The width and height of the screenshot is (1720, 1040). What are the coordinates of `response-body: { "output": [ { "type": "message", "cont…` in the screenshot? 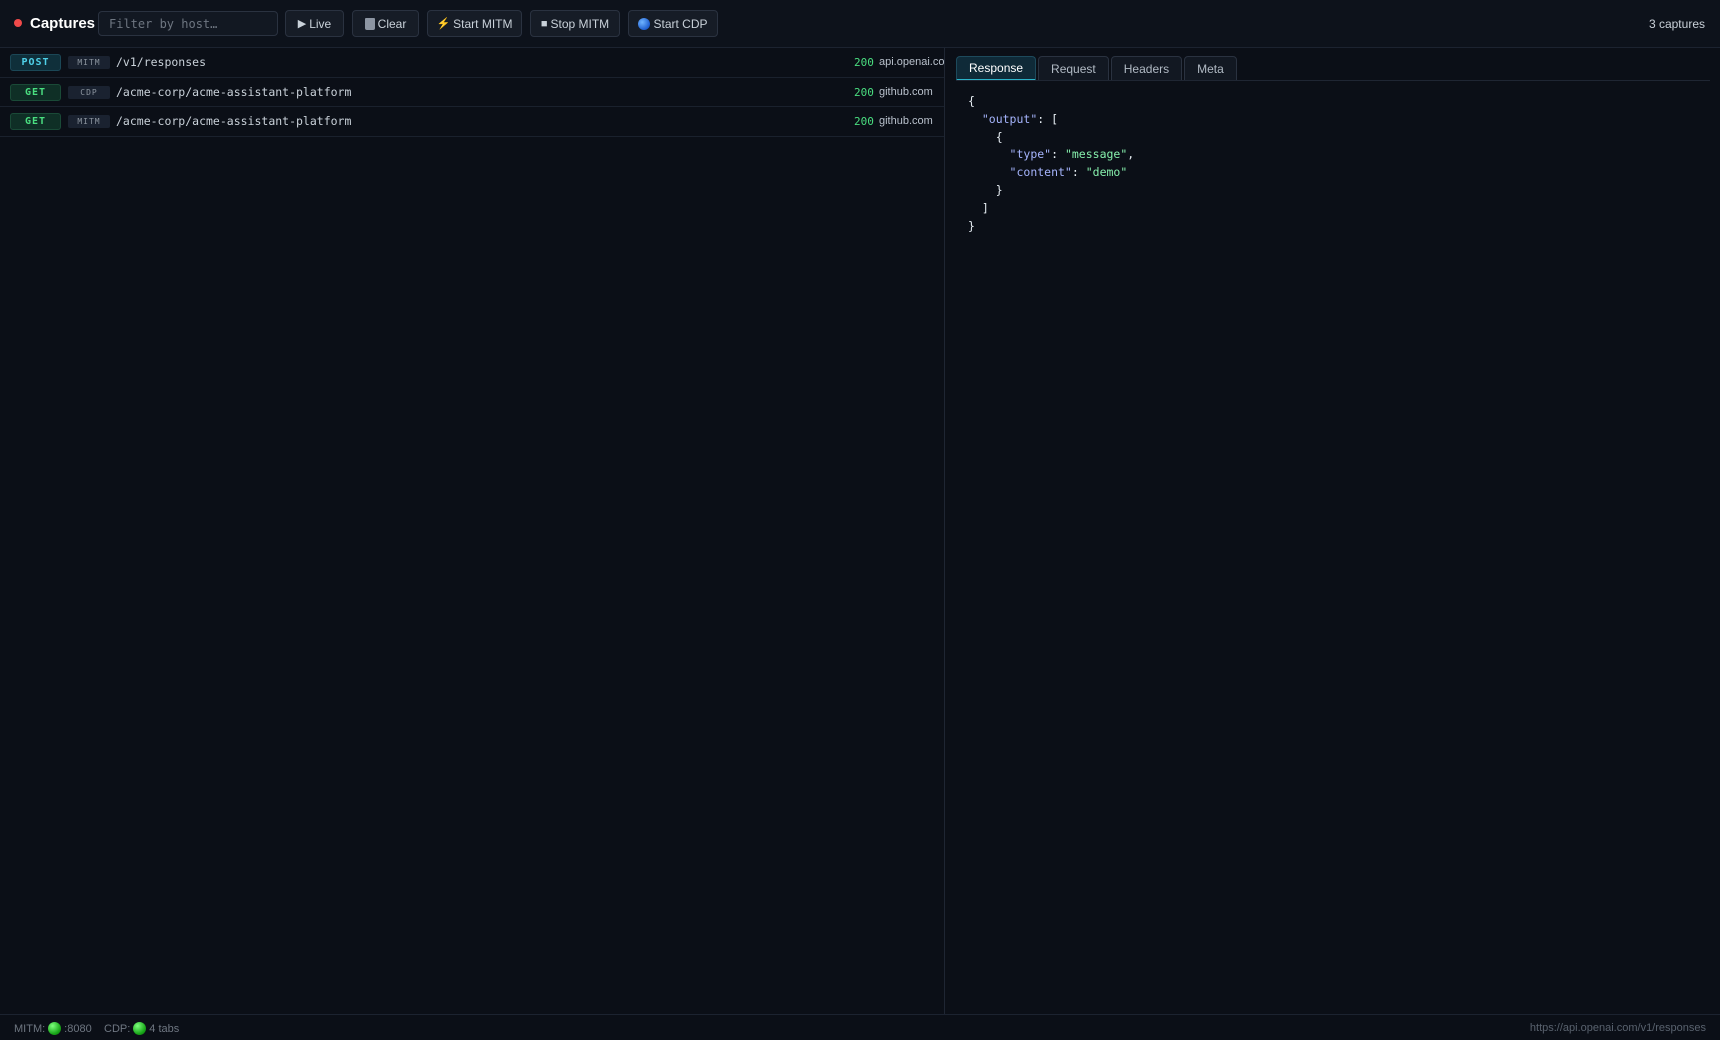 It's located at (1051, 163).